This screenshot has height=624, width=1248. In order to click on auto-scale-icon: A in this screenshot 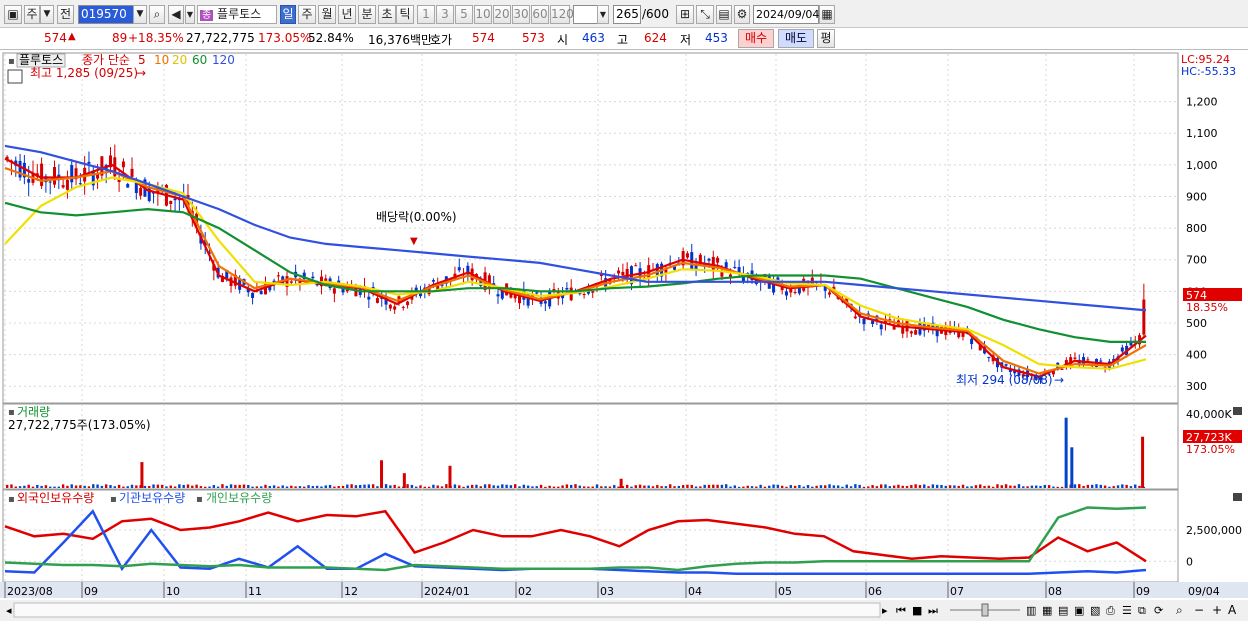, I will do `click(1232, 610)`.